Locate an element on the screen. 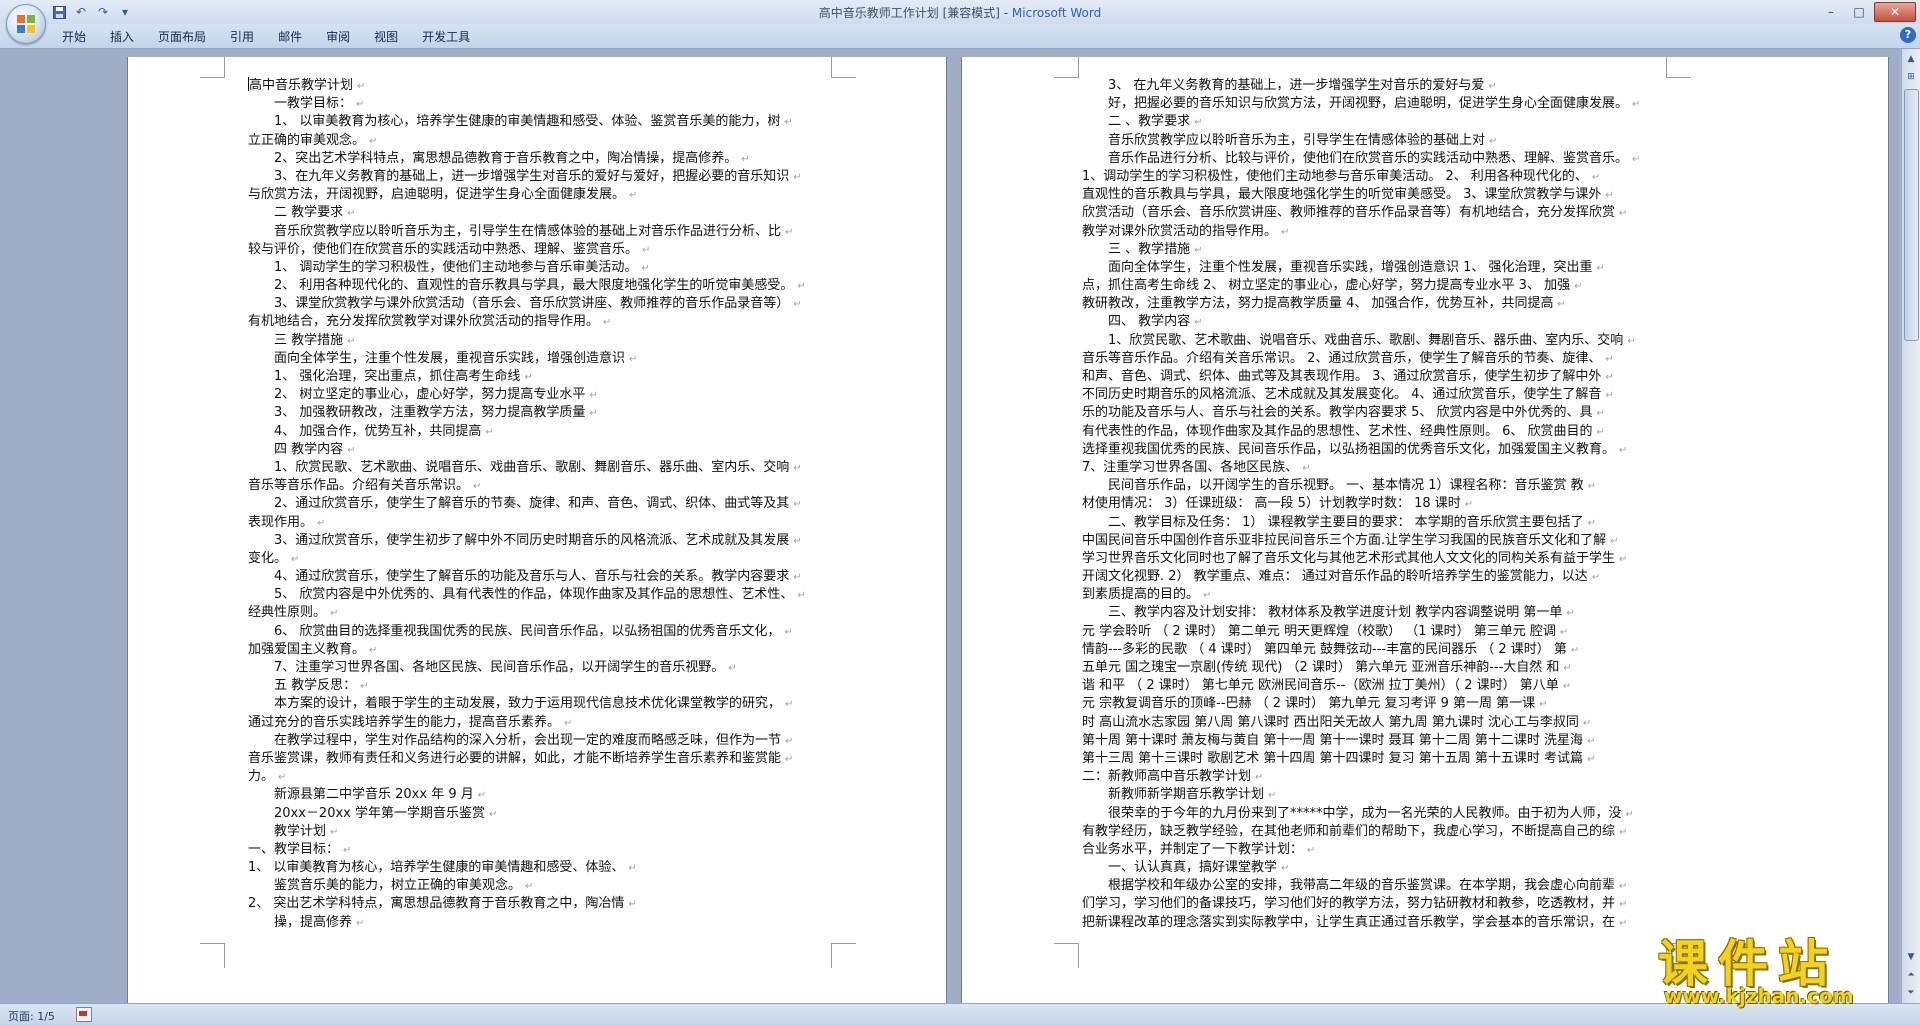  line-text: 一、教学目标： is located at coordinates (294, 849).